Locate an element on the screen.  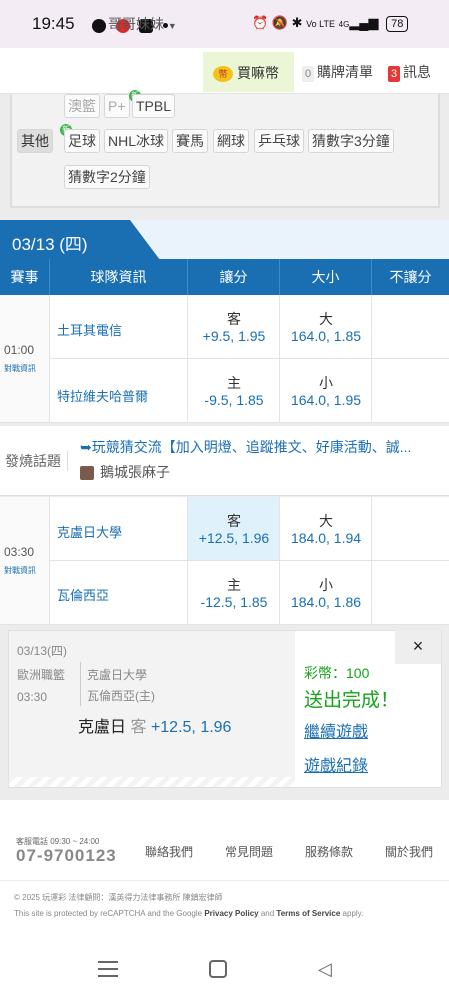
table-header: 賽事 球隊資訊 讓分 大小 不讓分 is located at coordinates (224, 277).